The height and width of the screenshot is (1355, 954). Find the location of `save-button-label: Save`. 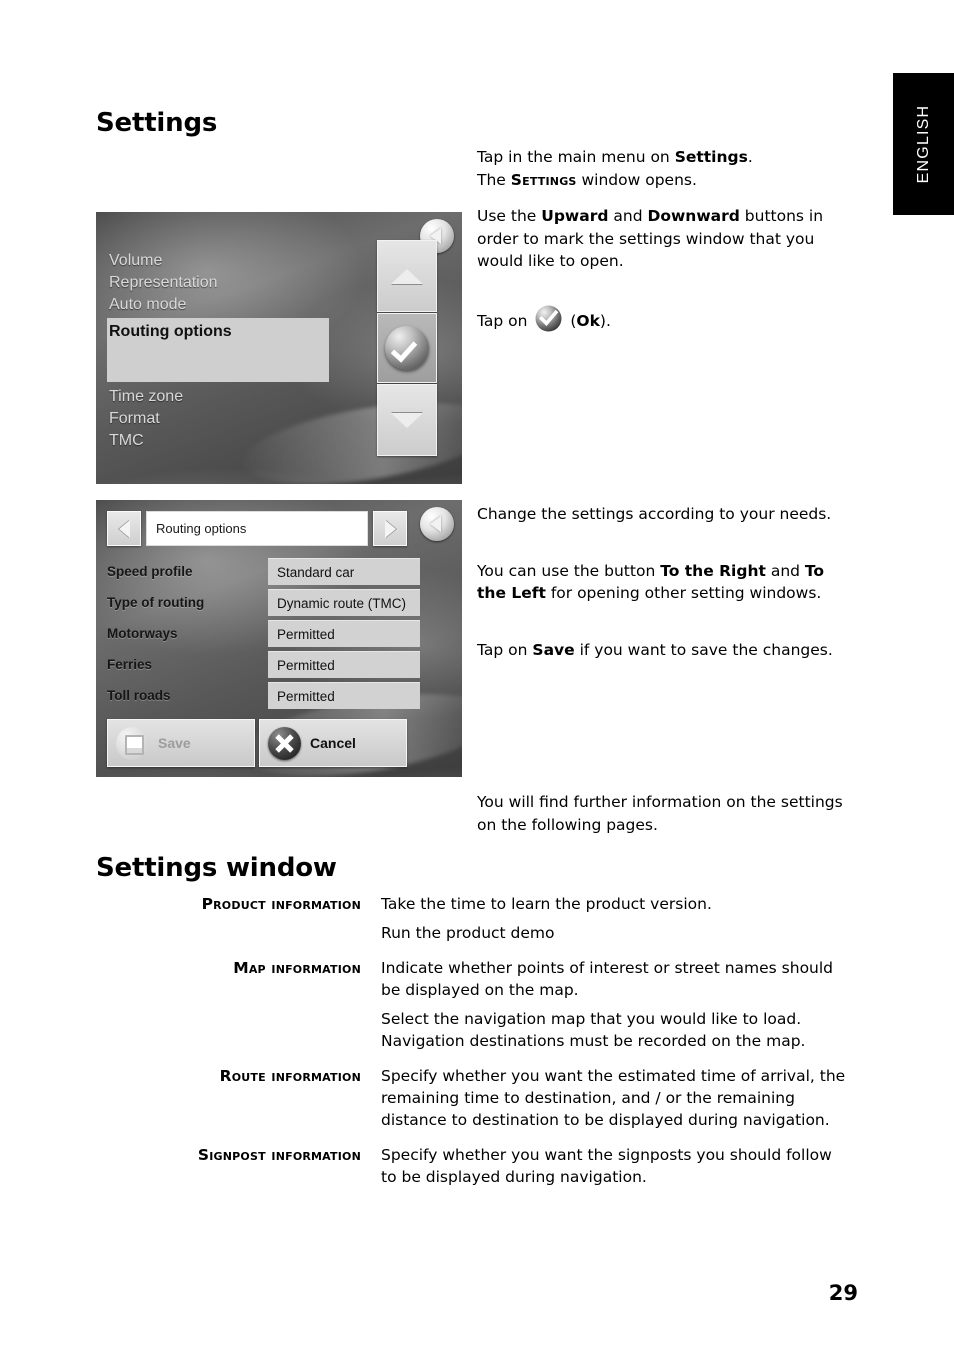

save-button-label: Save is located at coordinates (174, 743).